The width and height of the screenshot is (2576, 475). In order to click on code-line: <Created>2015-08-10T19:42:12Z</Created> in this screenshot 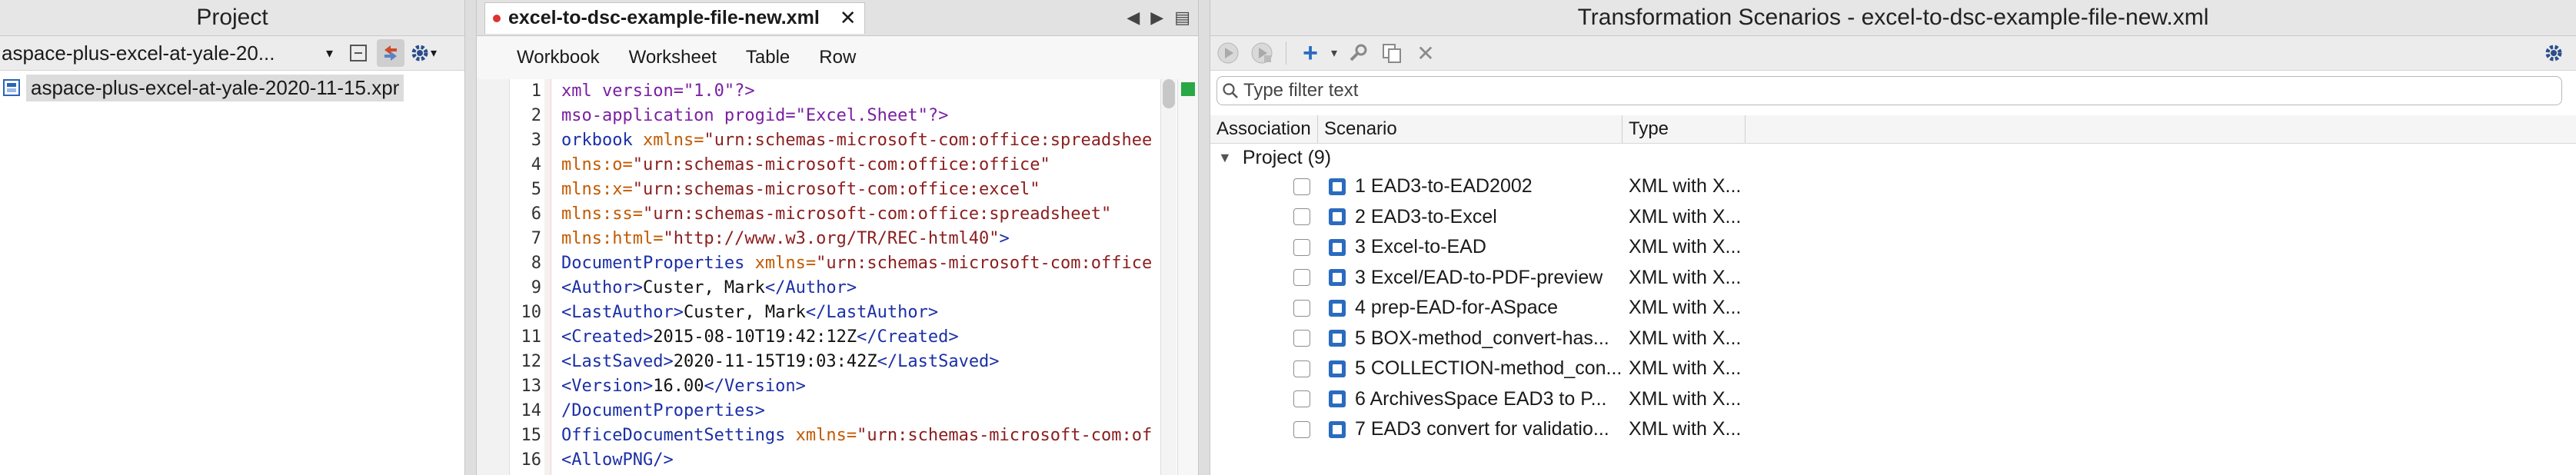, I will do `click(760, 337)`.